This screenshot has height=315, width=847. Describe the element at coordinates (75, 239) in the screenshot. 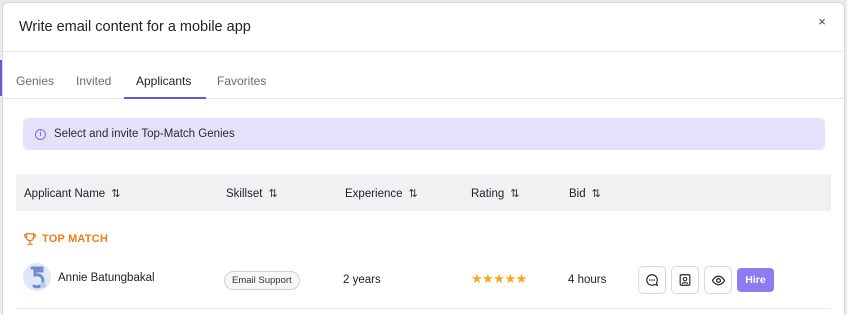

I see `top-match-text: TOP MATCH` at that location.